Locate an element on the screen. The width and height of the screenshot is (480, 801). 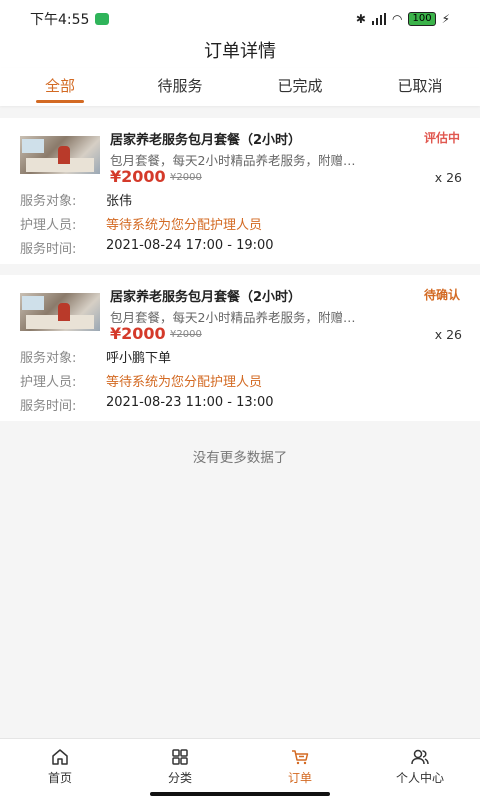
nav-profile-label: 个人中心 is located at coordinates (419, 778).